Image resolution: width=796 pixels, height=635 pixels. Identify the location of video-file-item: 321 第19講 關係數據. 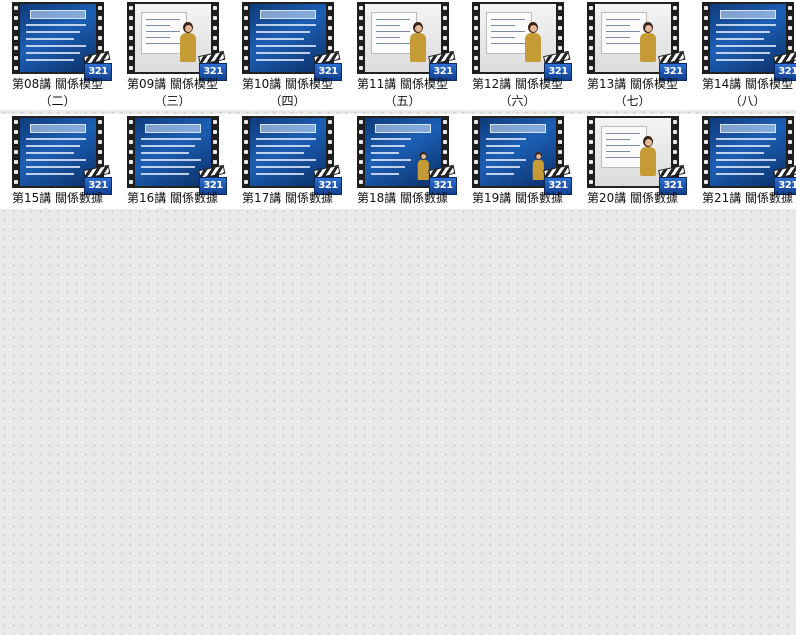
(517, 161).